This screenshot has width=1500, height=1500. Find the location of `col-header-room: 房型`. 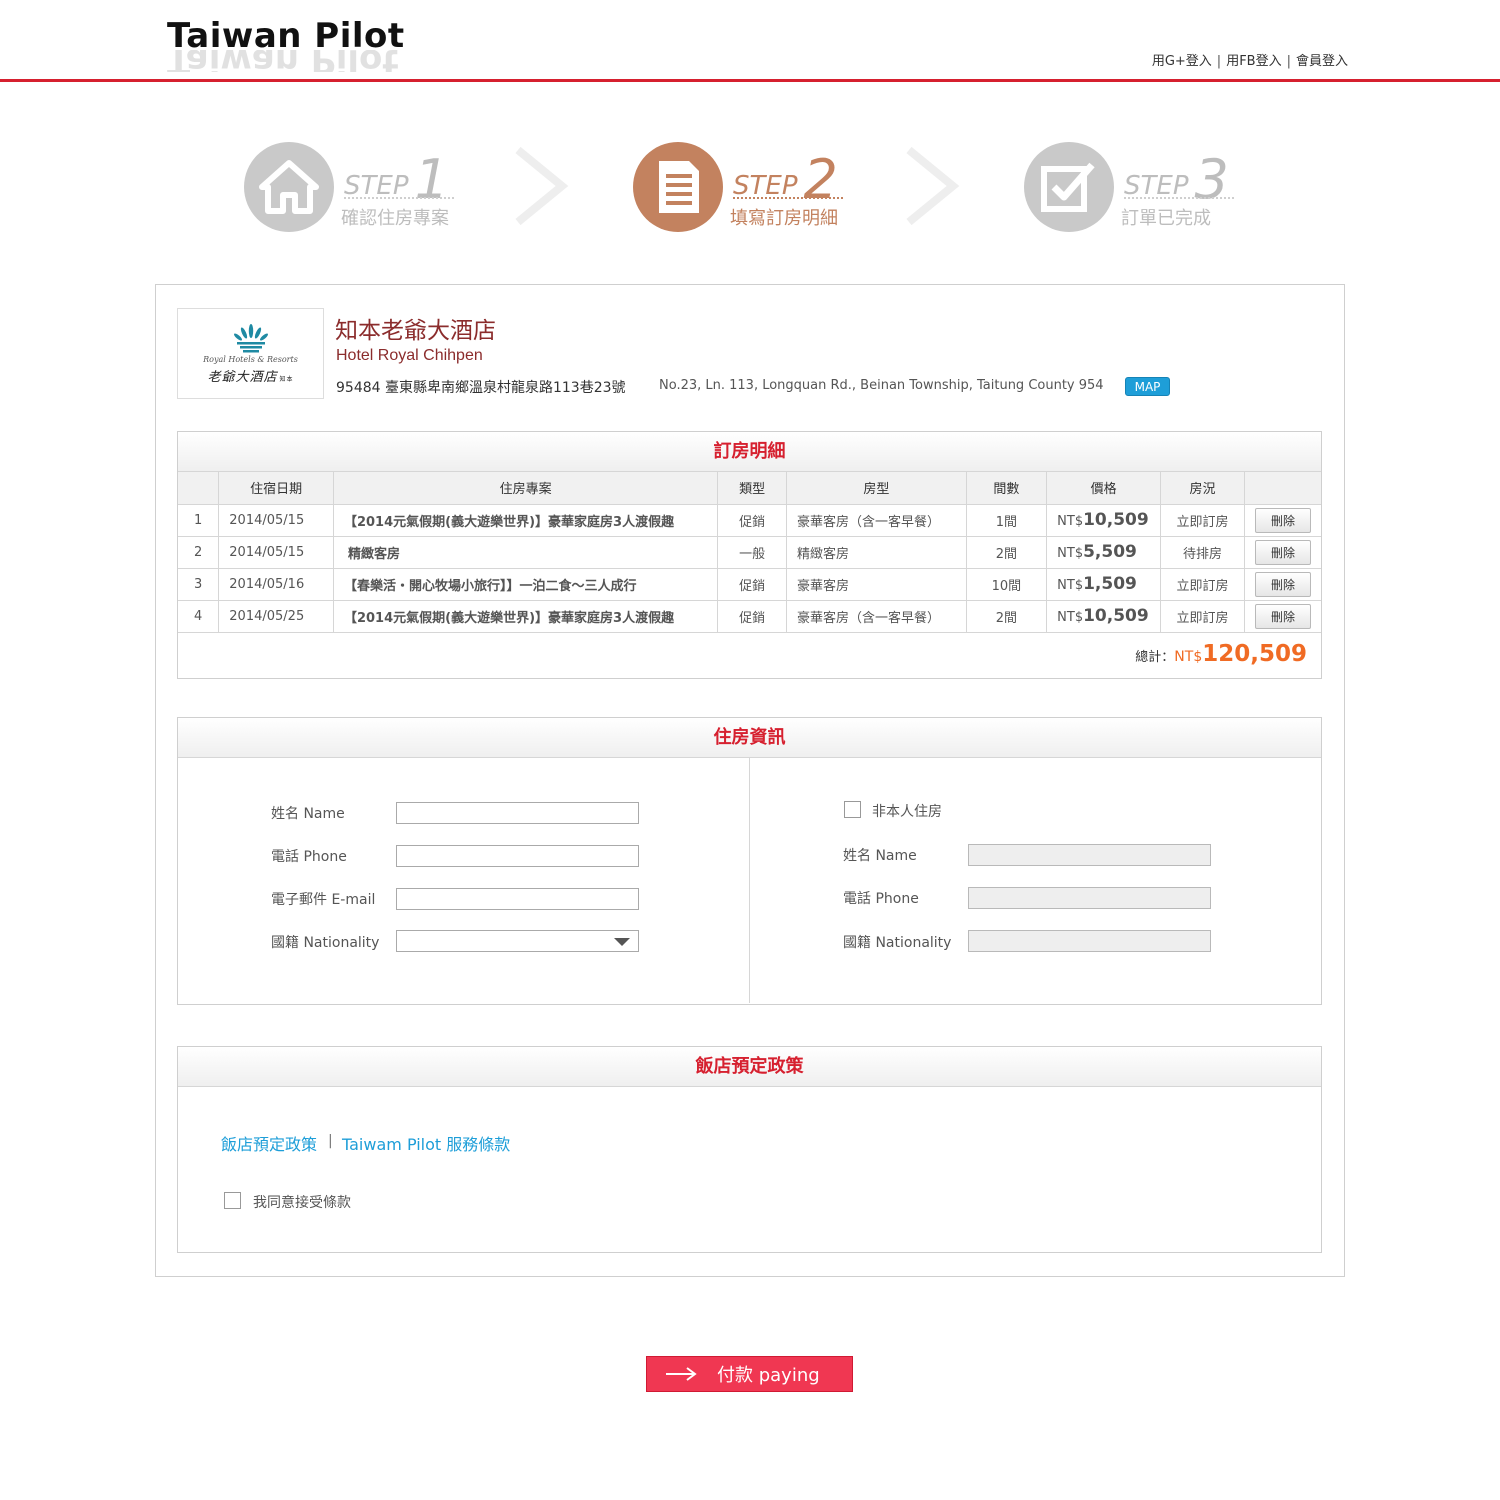

col-header-room: 房型 is located at coordinates (876, 488).